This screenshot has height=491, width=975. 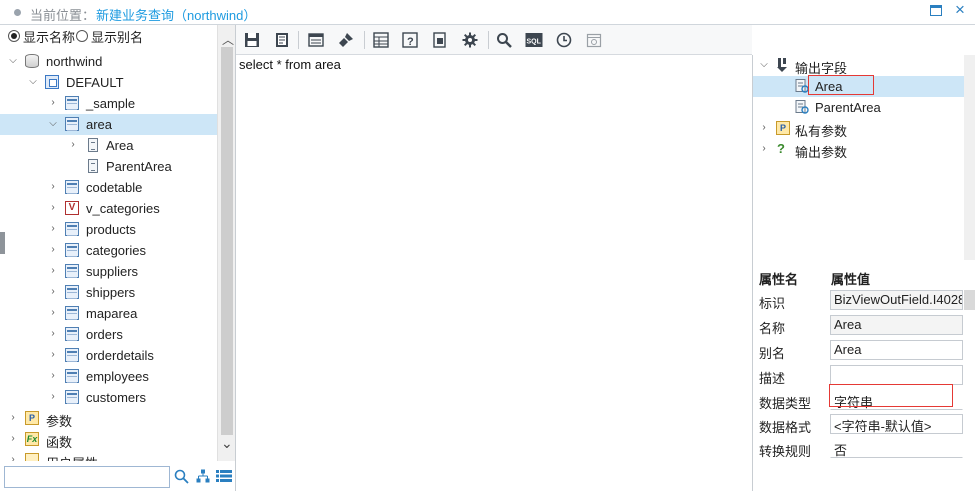 I want to click on scrollbar-thumb, so click(x=227, y=241).